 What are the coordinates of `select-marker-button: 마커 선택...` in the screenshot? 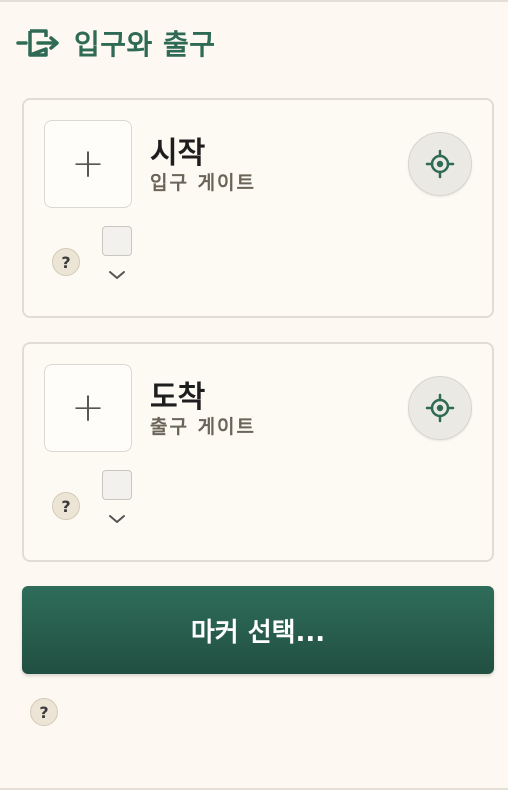 It's located at (258, 630).